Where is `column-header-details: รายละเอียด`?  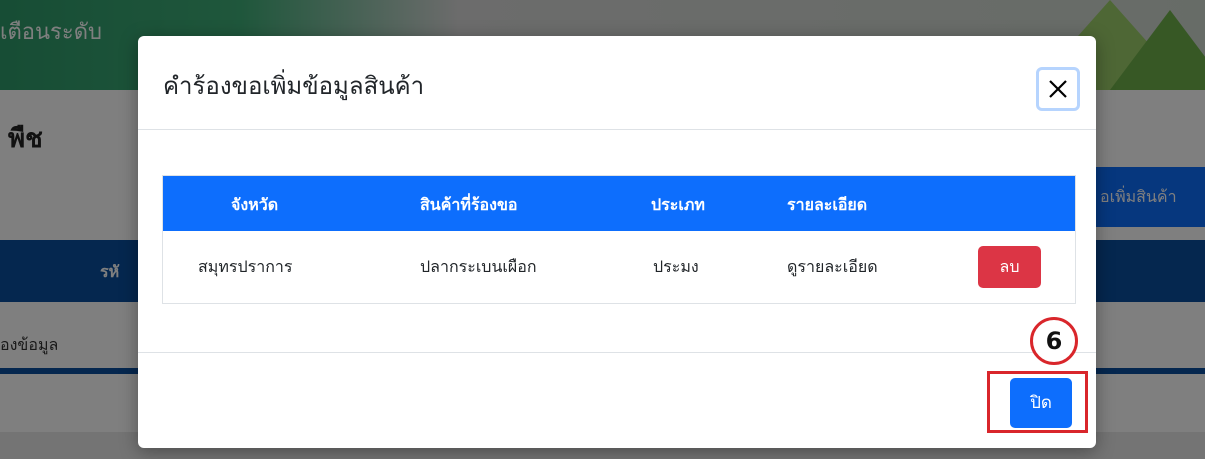 column-header-details: รายละเอียด is located at coordinates (827, 204).